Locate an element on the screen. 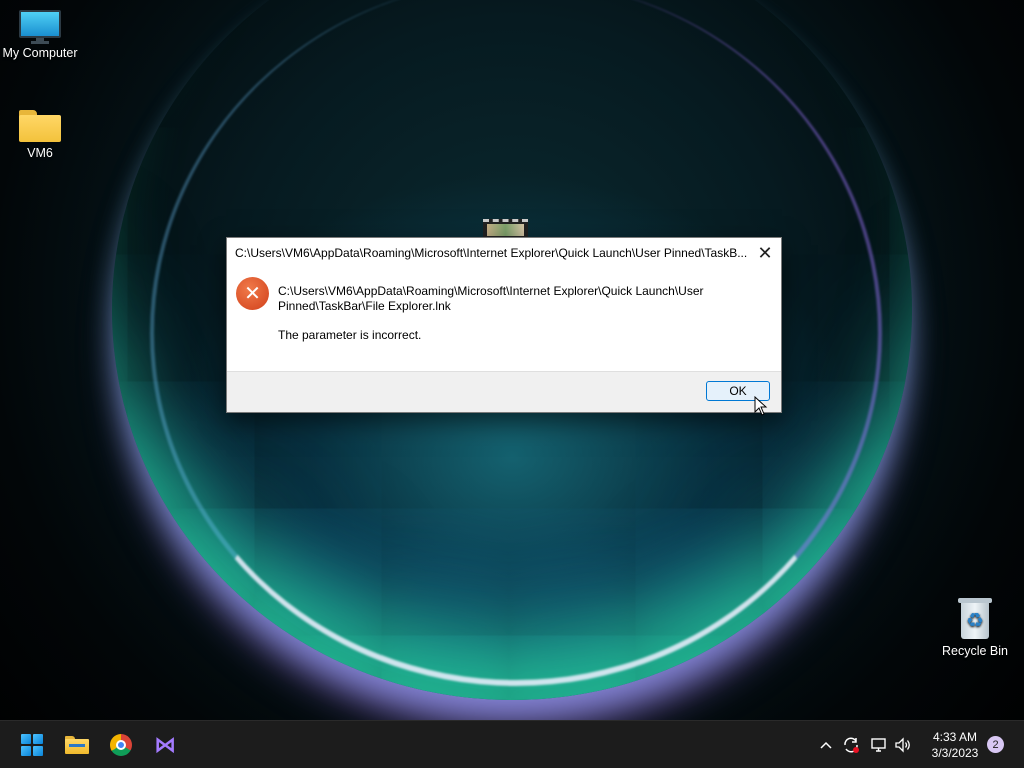 This screenshot has width=1024, height=768. taskbar-clock: 4:33 AM 3/3/2023 is located at coordinates (955, 745).